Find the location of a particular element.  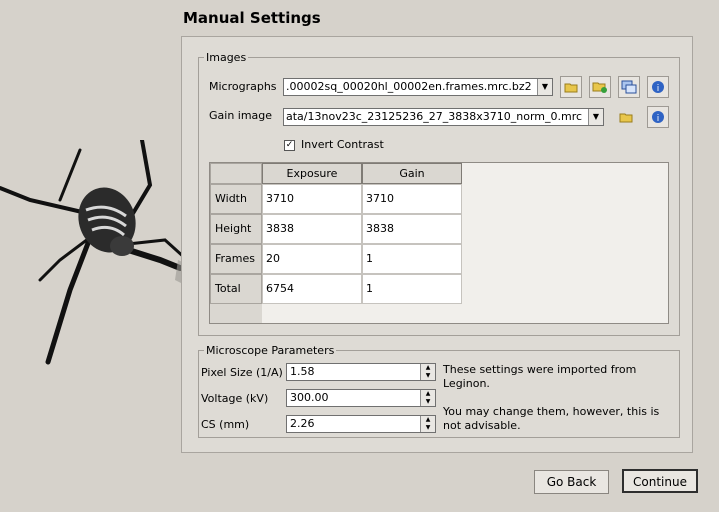

cs-input: 2.26 ▲ ▼ is located at coordinates (361, 424).